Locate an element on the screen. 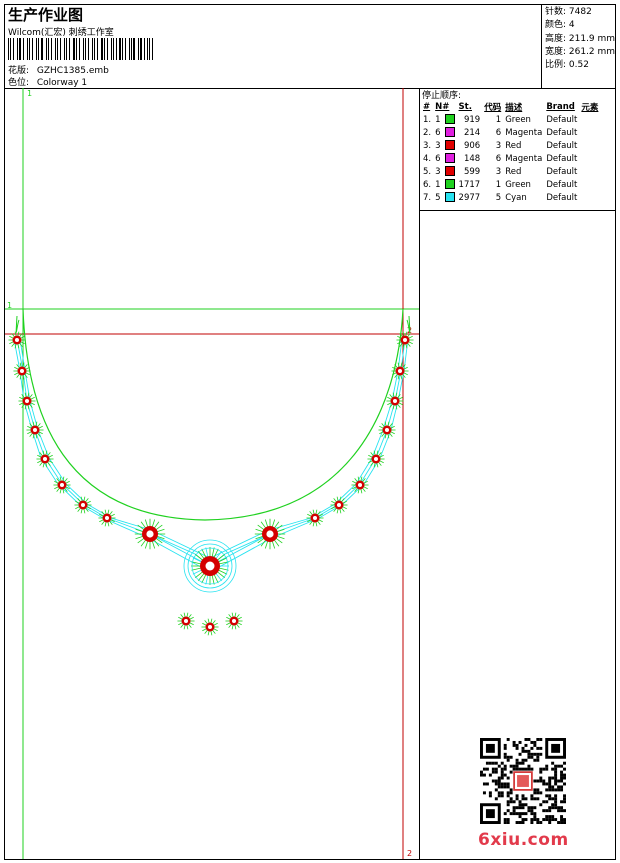  col-needle: N# is located at coordinates (442, 107).